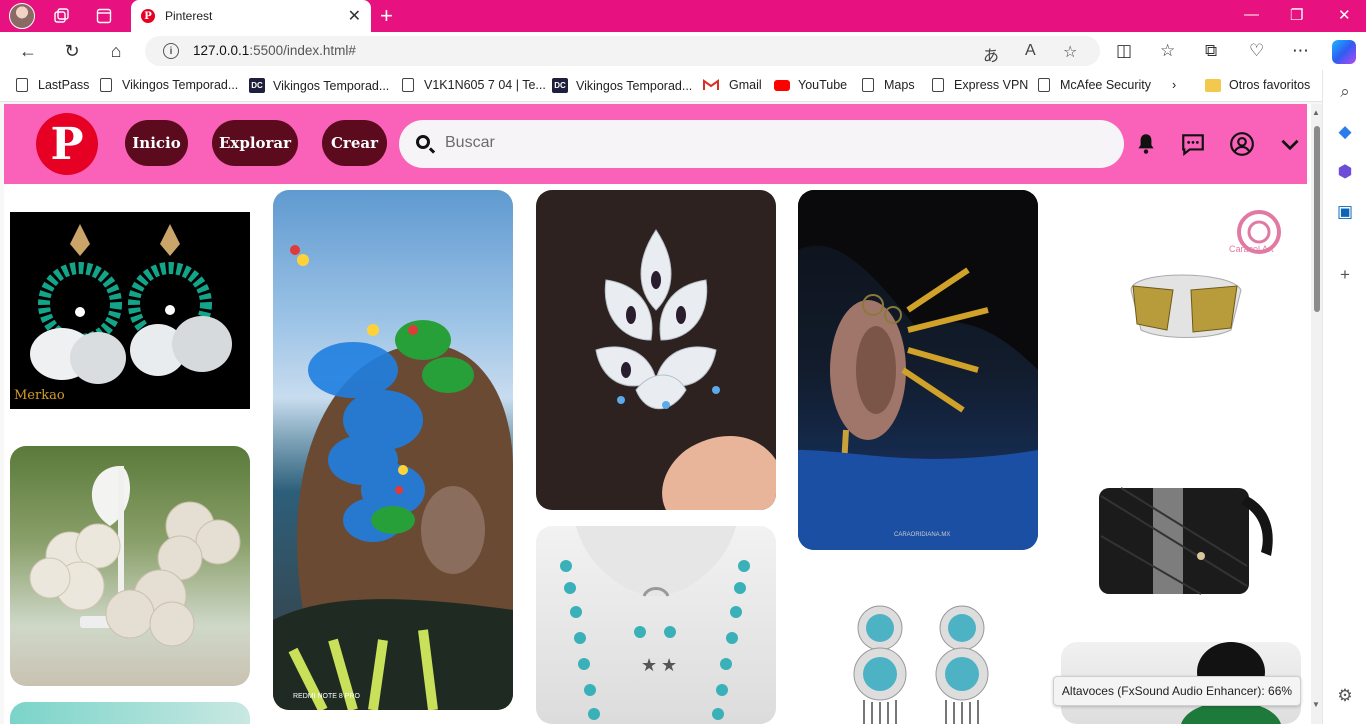 The image size is (1366, 724). What do you see at coordinates (1251, 249) in the screenshot?
I see `pin-caption: Caracol Art` at bounding box center [1251, 249].